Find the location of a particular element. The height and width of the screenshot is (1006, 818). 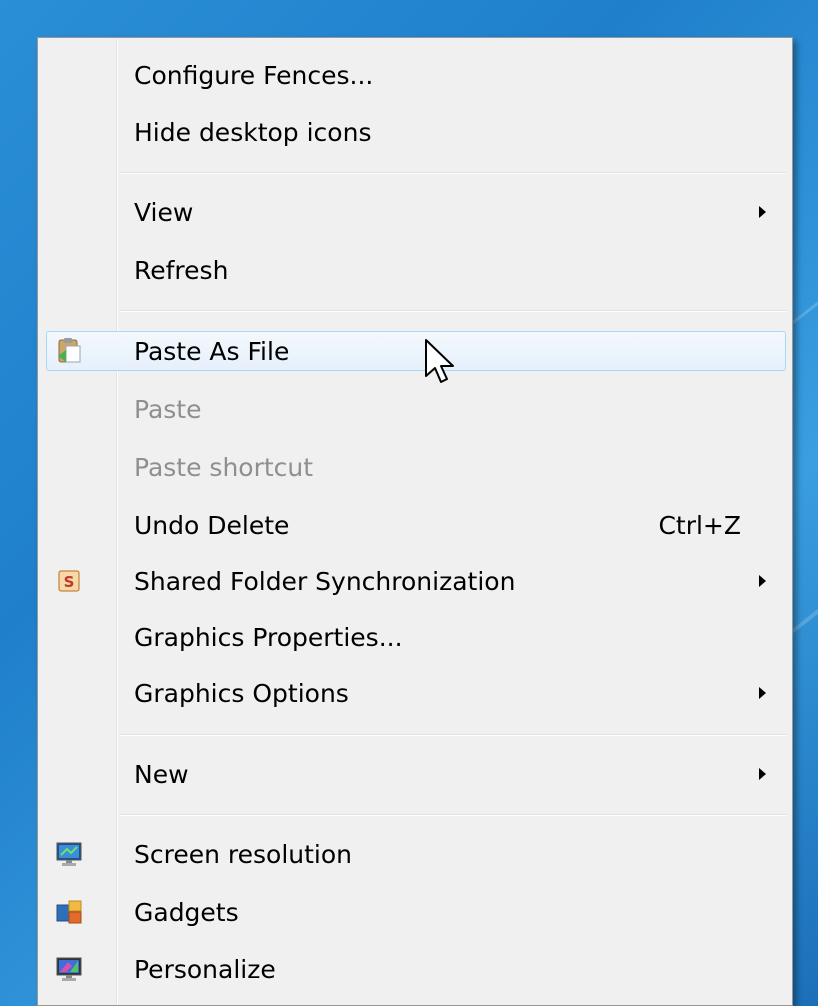

shared-folder-sync-icon: S is located at coordinates (69, 581).